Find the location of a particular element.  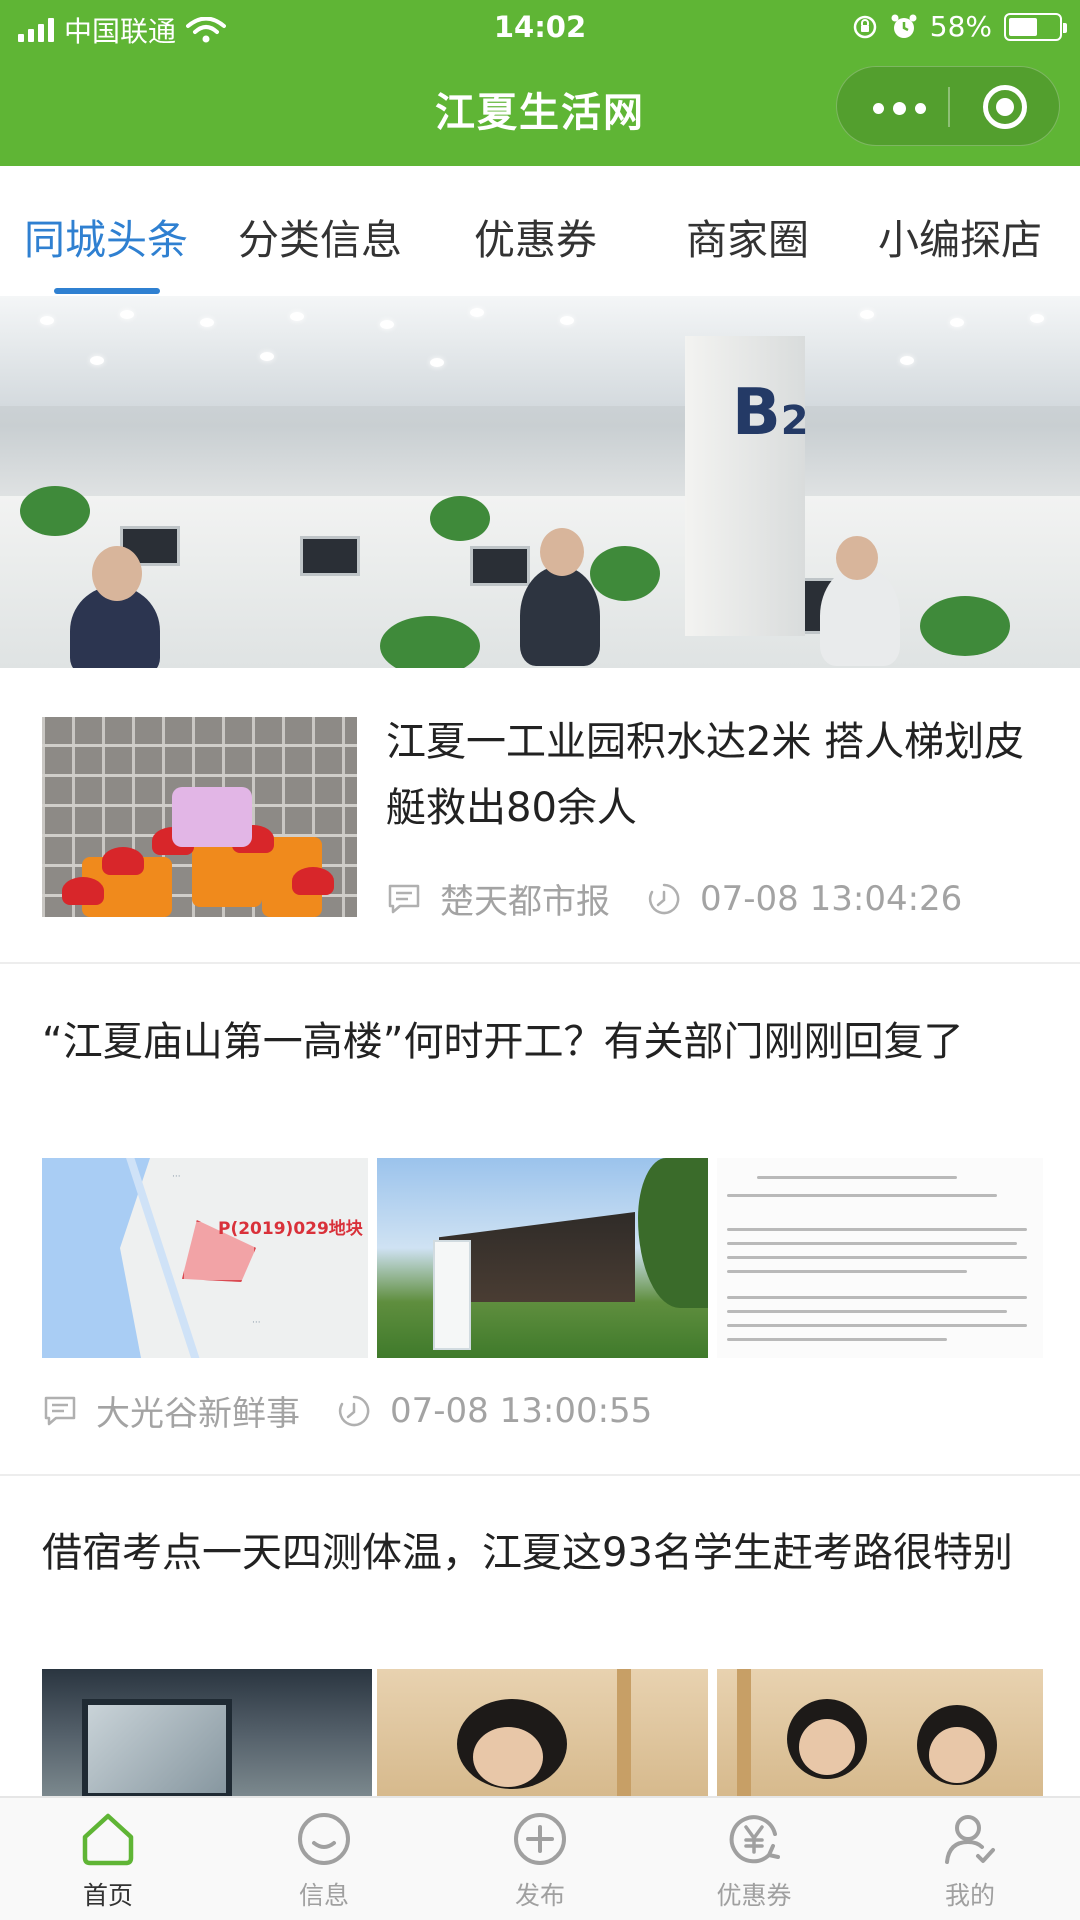

nav-publish: 发布 is located at coordinates (540, 1861).